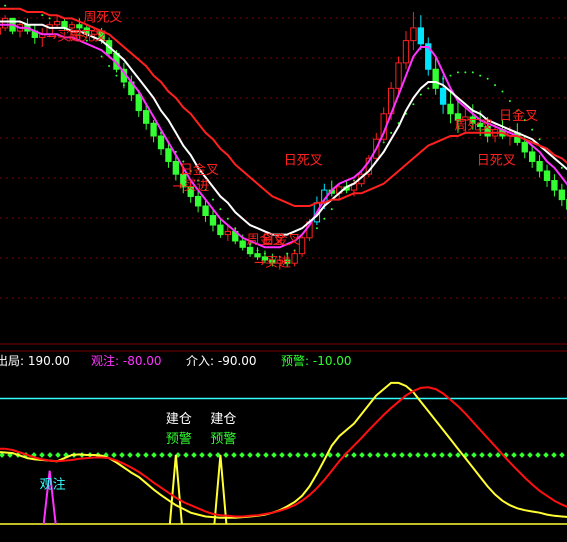 The image size is (567, 542). I want to click on spike-sublabel: 预警, so click(179, 439).